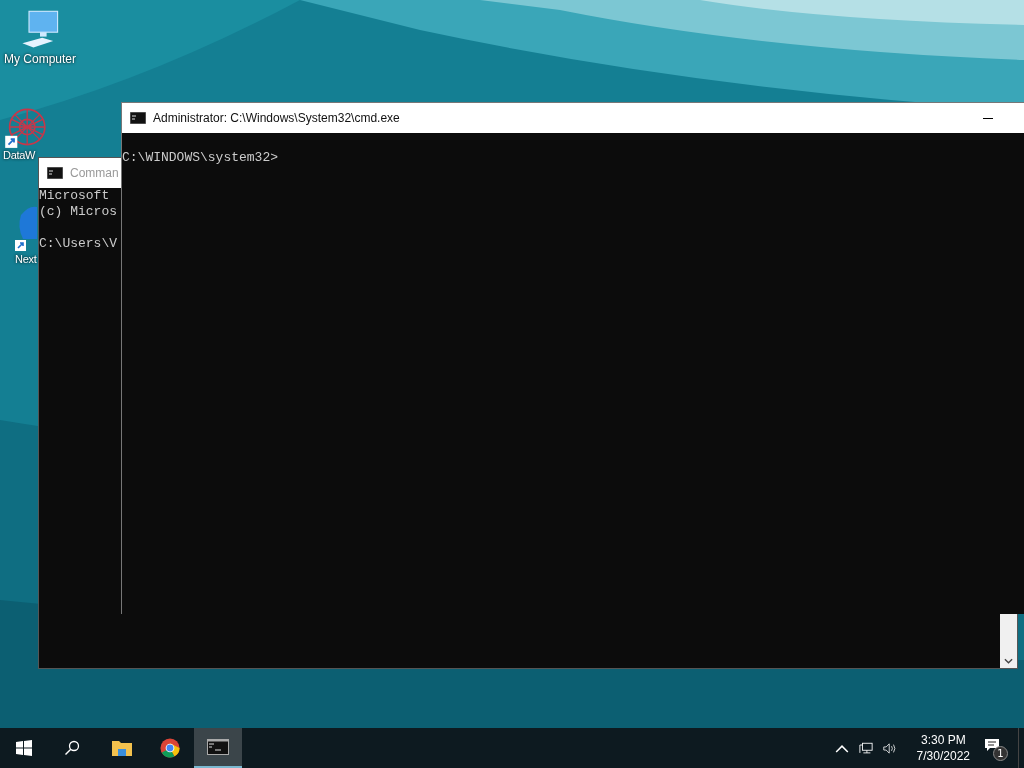 The image size is (1024, 768). Describe the element at coordinates (1000, 753) in the screenshot. I see `notification-count: 1` at that location.